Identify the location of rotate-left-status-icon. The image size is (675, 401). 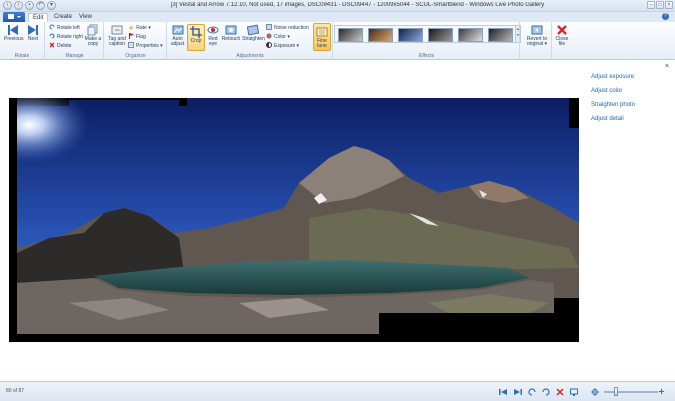
(532, 392).